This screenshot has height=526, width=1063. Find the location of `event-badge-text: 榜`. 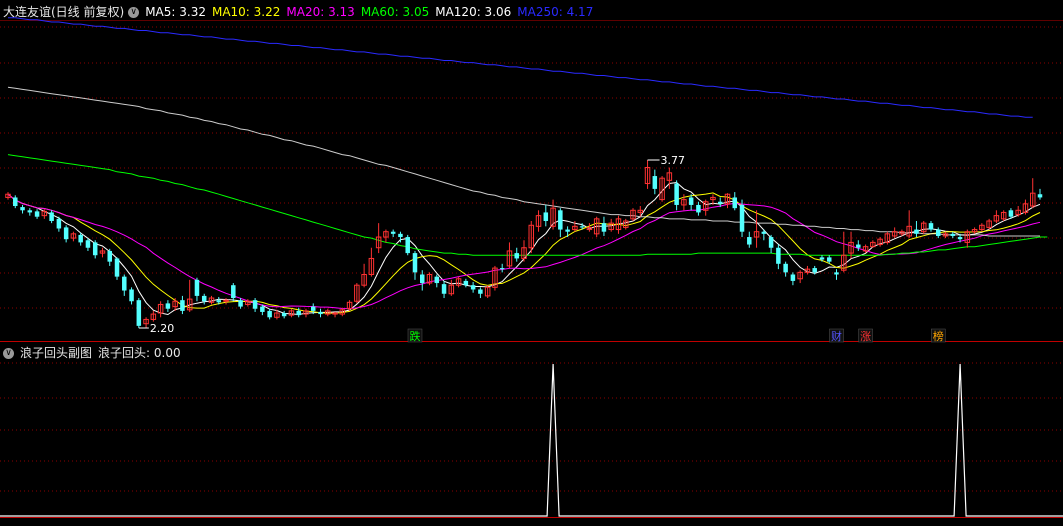

event-badge-text: 榜 is located at coordinates (938, 336).